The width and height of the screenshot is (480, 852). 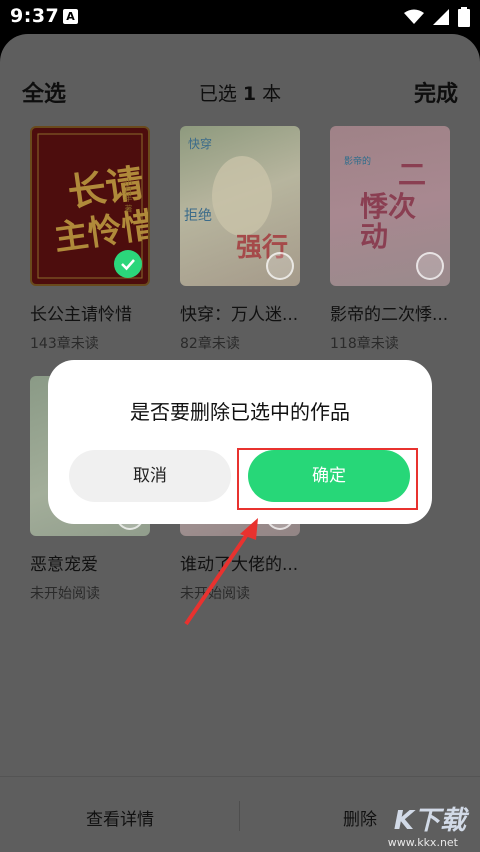 What do you see at coordinates (414, 16) in the screenshot?
I see `wifi-icon` at bounding box center [414, 16].